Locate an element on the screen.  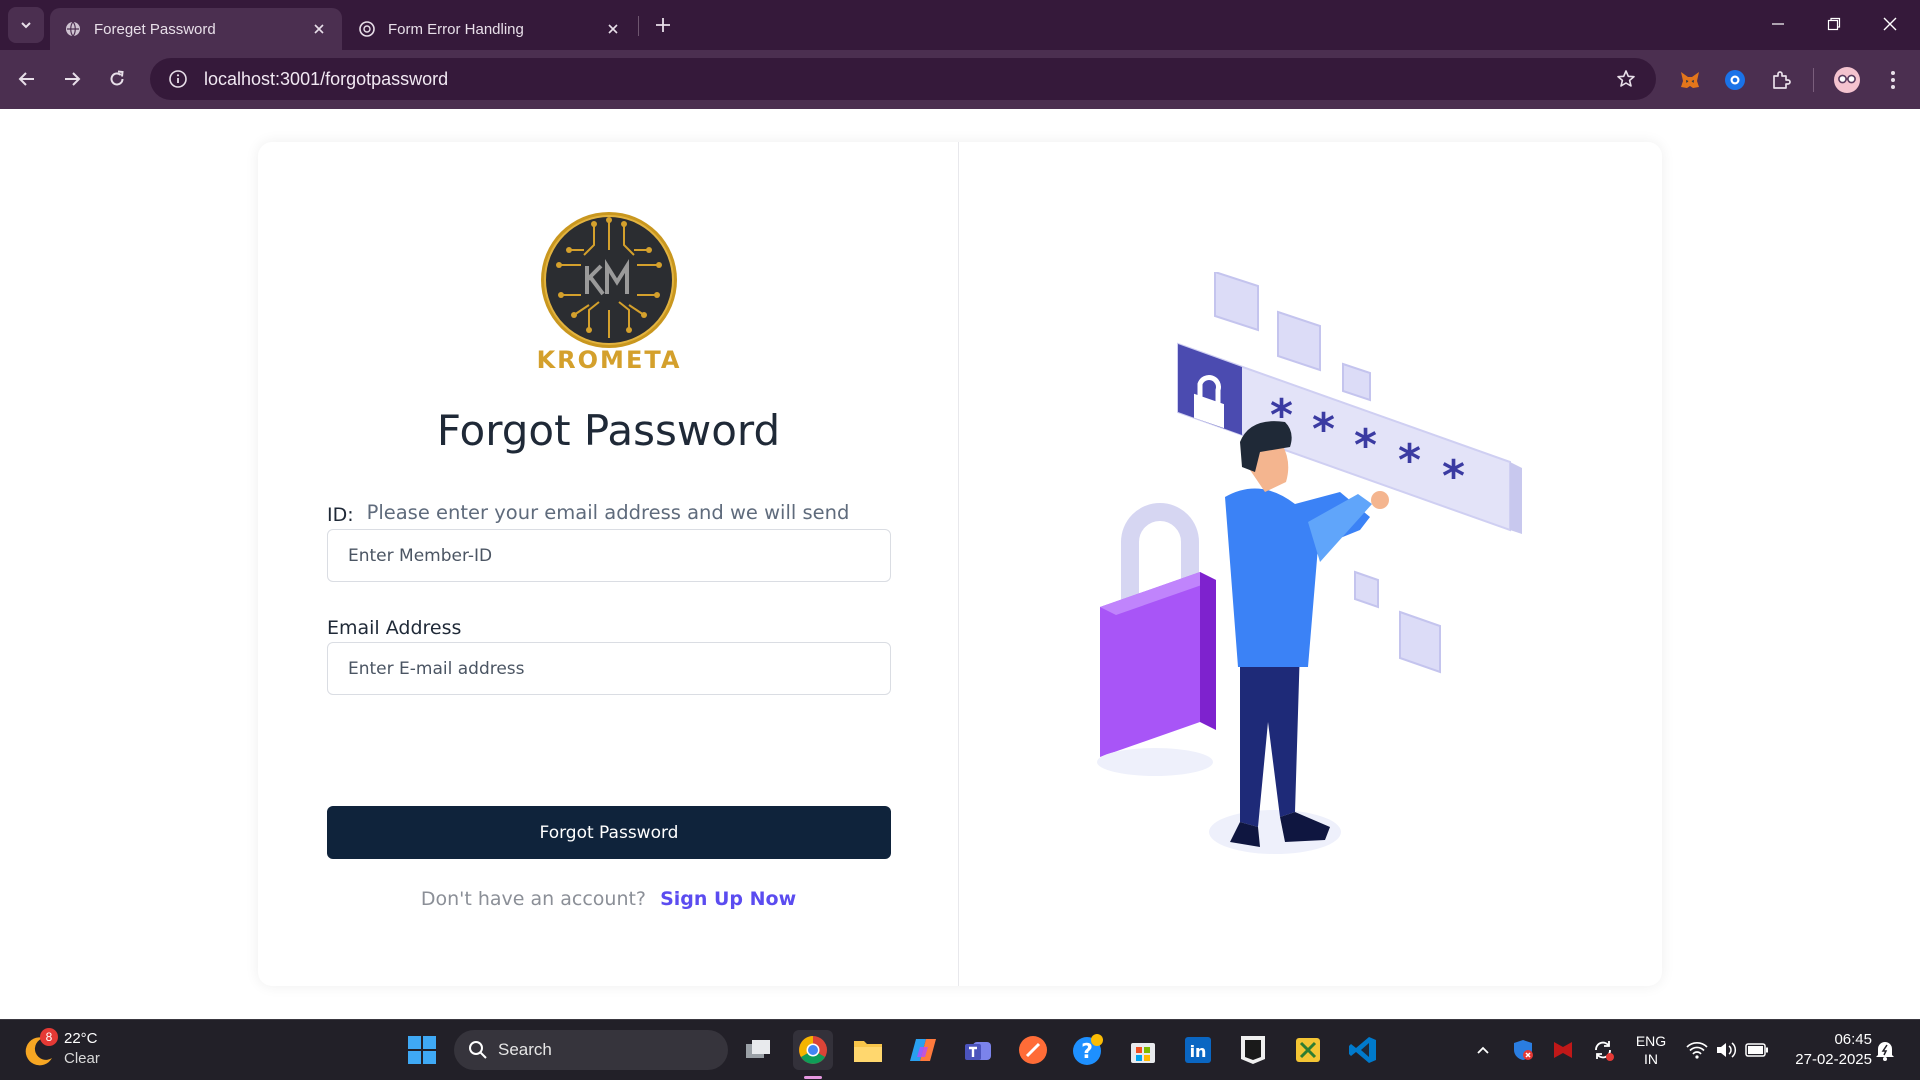
page-title: Forgot Password is located at coordinates (608, 430).